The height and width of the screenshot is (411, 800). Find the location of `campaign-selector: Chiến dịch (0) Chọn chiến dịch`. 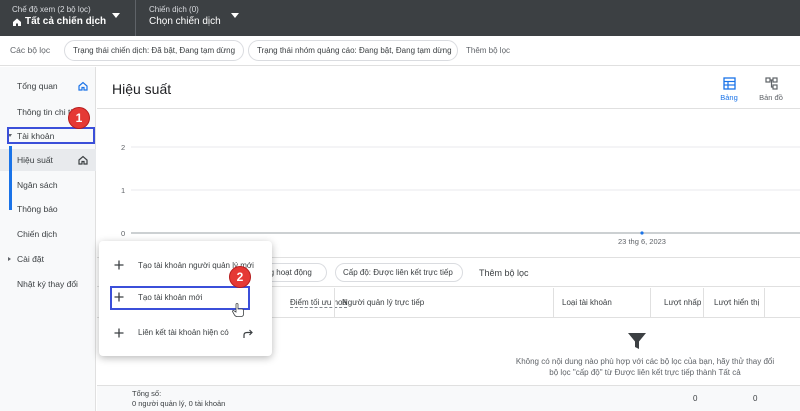

campaign-selector: Chiến dịch (0) Chọn chiến dịch is located at coordinates (195, 18).